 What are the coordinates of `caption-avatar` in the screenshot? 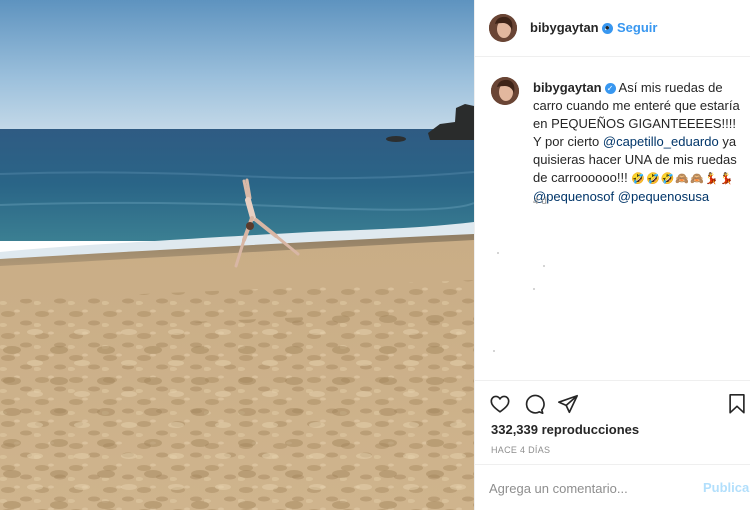 It's located at (505, 91).